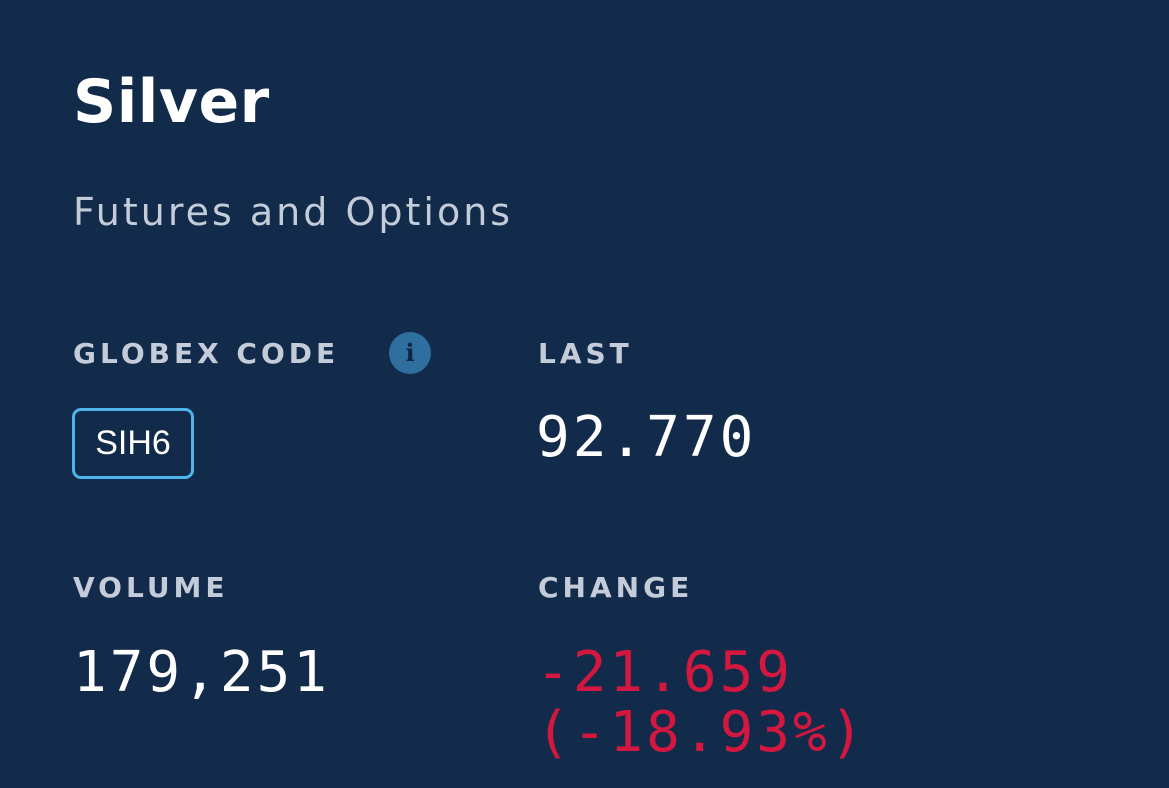 The height and width of the screenshot is (788, 1169). Describe the element at coordinates (701, 732) in the screenshot. I see `change-percent: (-18.93%)` at that location.